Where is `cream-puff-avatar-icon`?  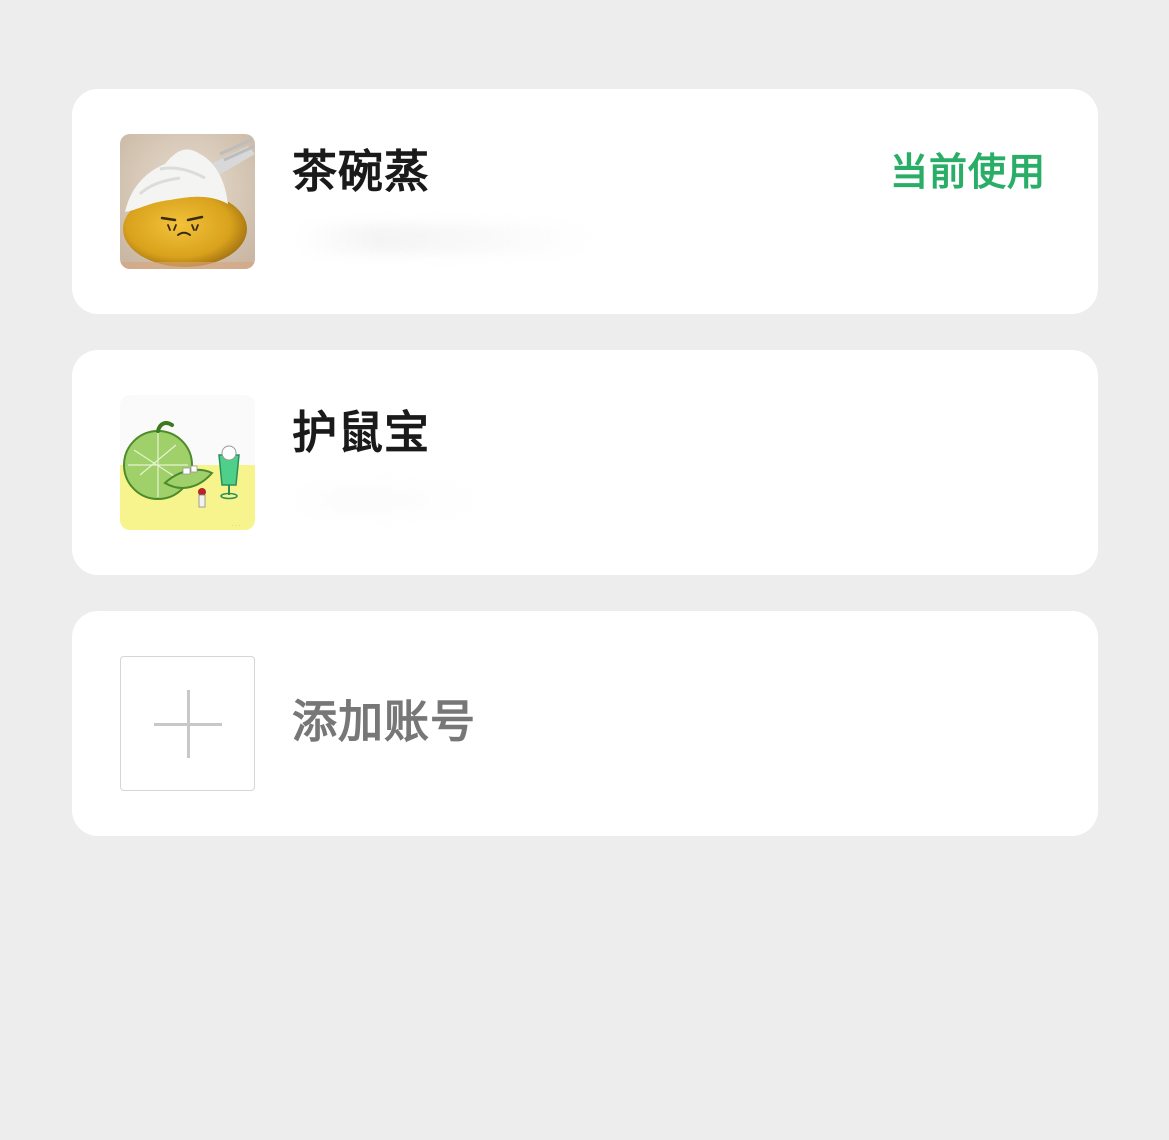
cream-puff-avatar-icon is located at coordinates (187, 201).